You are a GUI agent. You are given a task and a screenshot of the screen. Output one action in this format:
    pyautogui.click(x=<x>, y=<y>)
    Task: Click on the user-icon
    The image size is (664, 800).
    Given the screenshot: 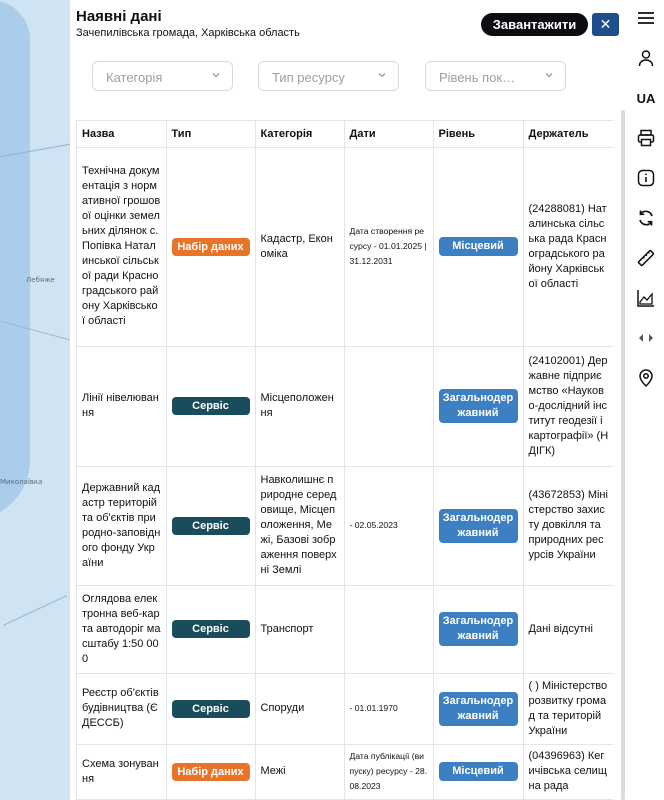 What is the action you would take?
    pyautogui.click(x=646, y=58)
    